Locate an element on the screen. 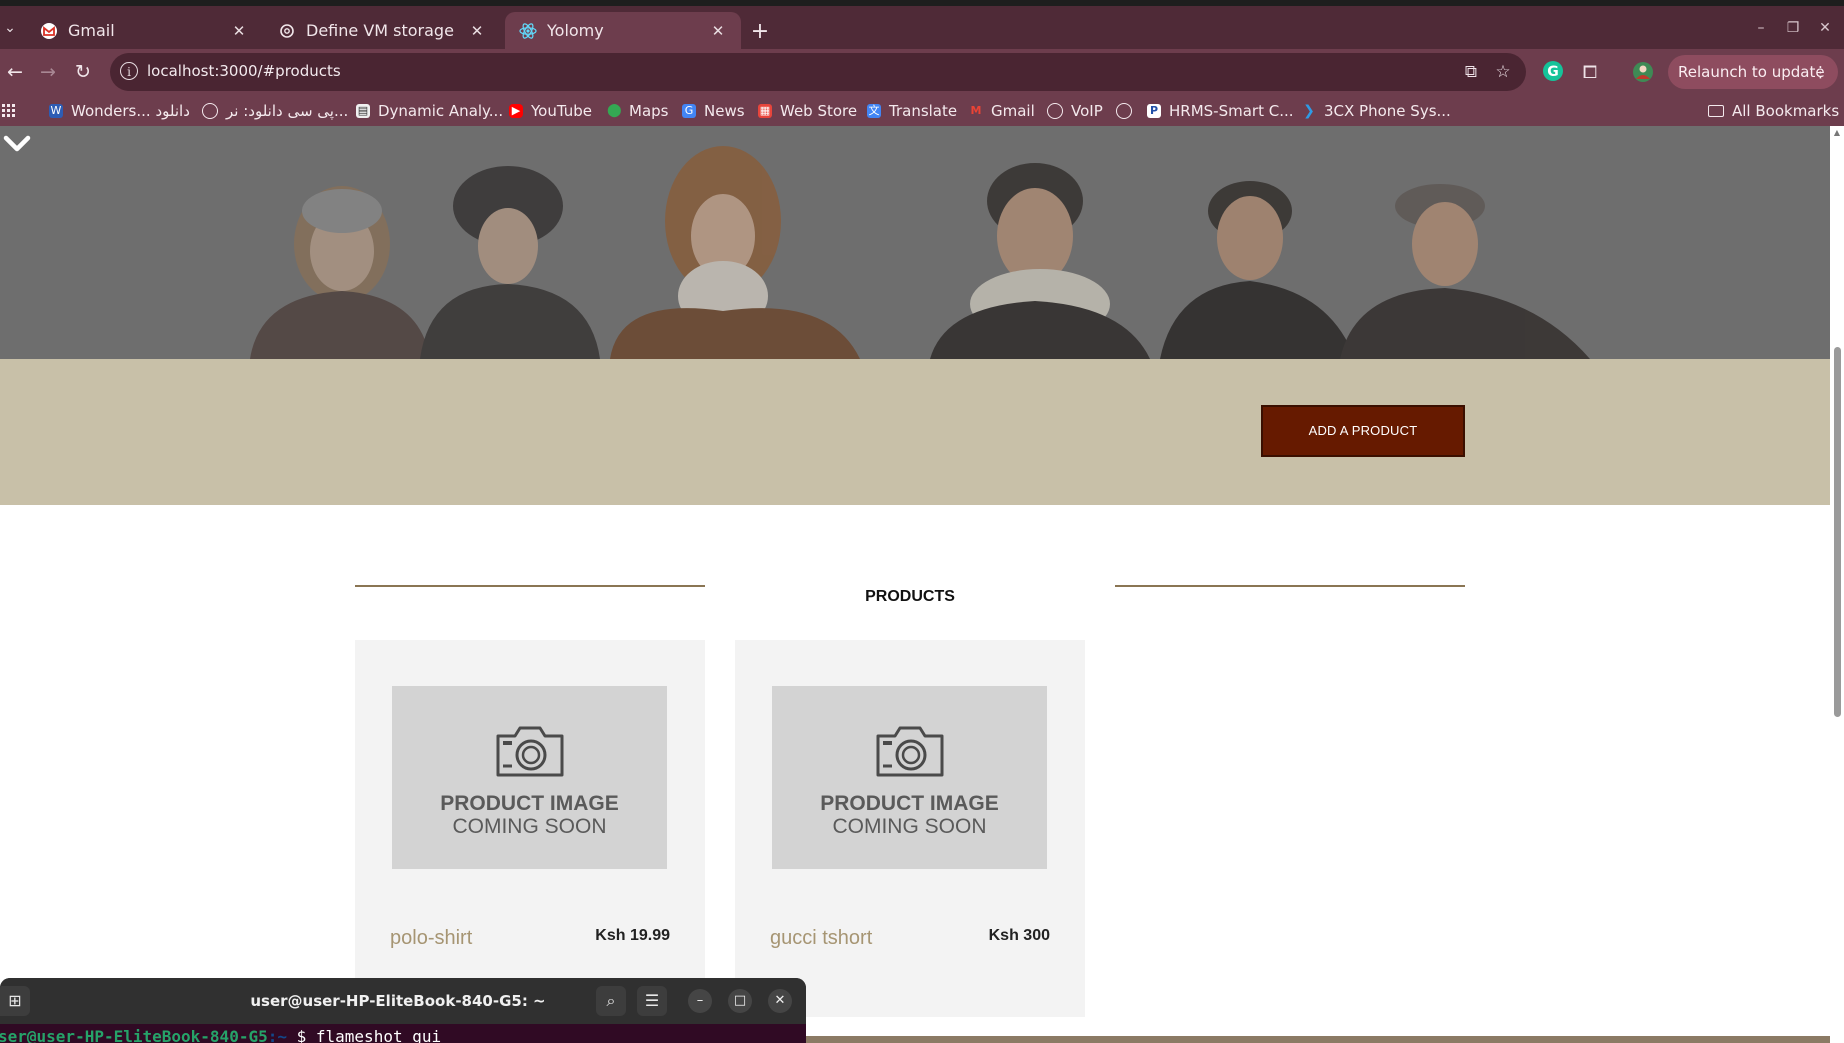 The image size is (1844, 1043). terminal-search-icon: ⌕ is located at coordinates (611, 1001).